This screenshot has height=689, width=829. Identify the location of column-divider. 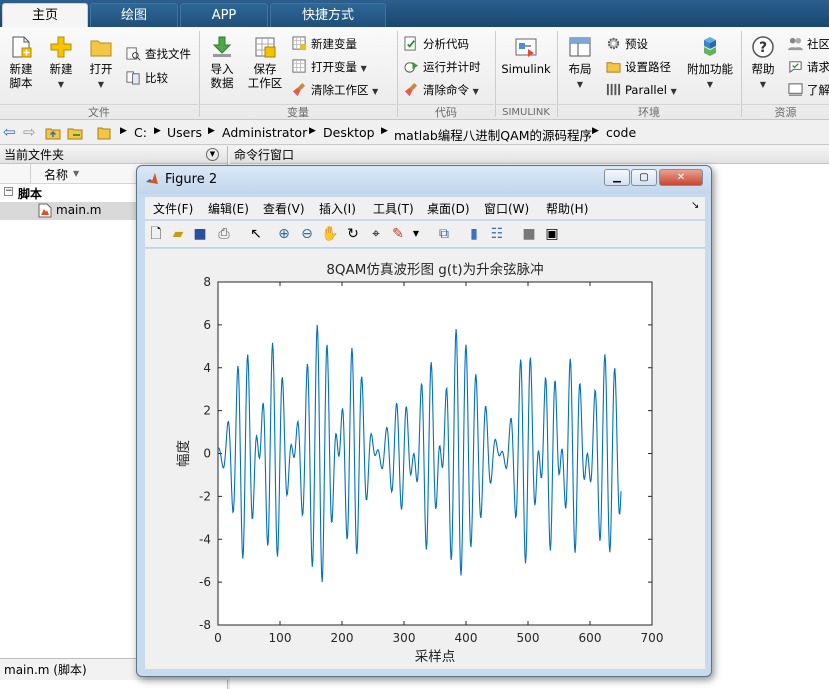
(30, 174).